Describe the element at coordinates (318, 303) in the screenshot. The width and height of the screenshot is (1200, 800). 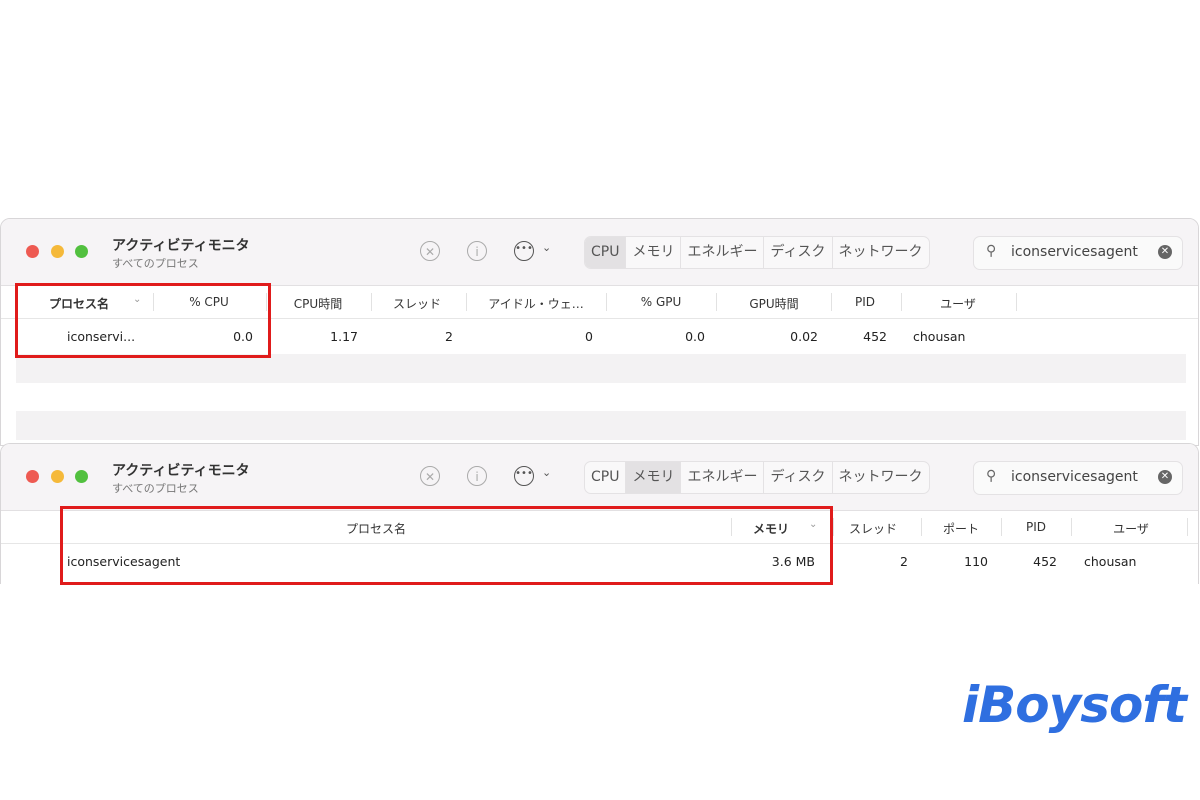
I see `column-cpu-time: CPU時間` at that location.